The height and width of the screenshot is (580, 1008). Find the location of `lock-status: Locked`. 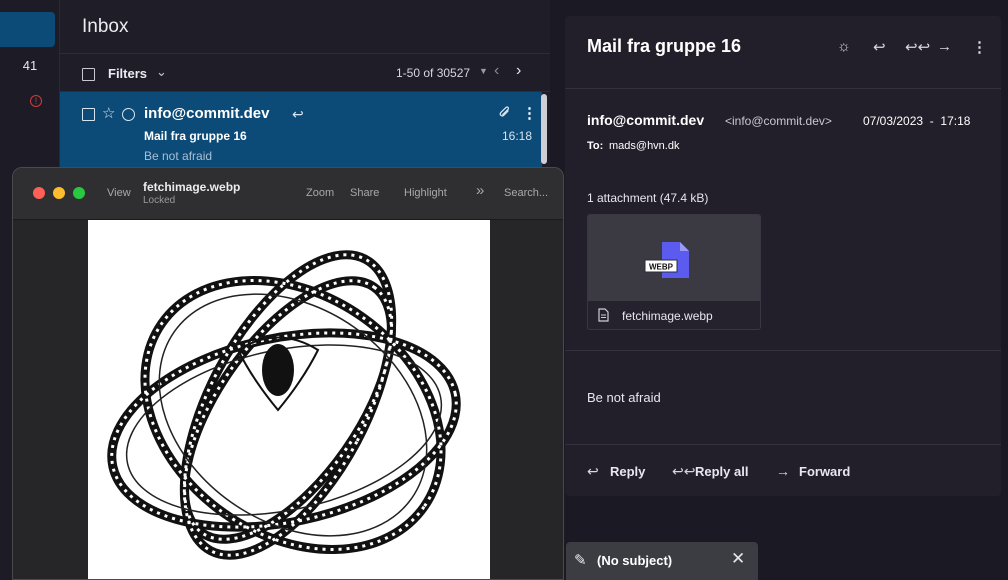

lock-status: Locked is located at coordinates (159, 200).